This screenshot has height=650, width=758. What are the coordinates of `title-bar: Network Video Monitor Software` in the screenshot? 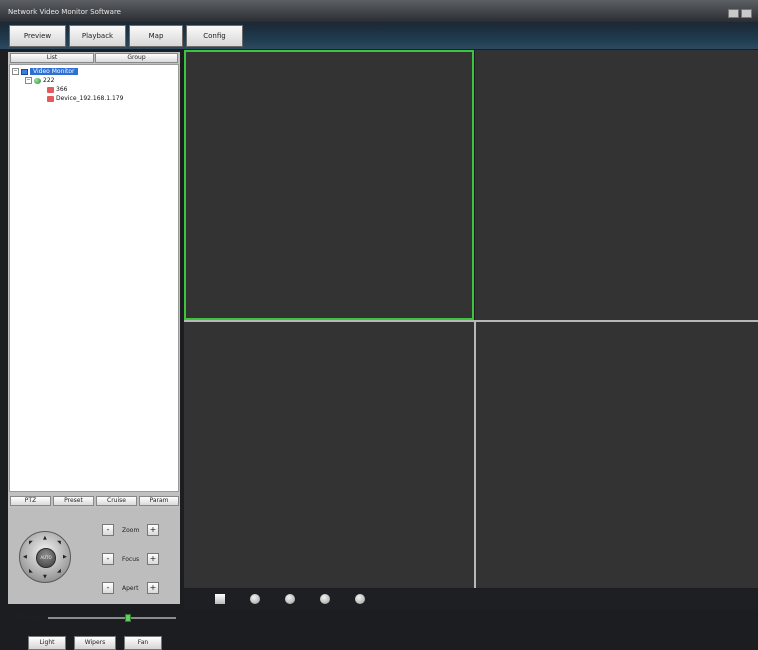 It's located at (379, 11).